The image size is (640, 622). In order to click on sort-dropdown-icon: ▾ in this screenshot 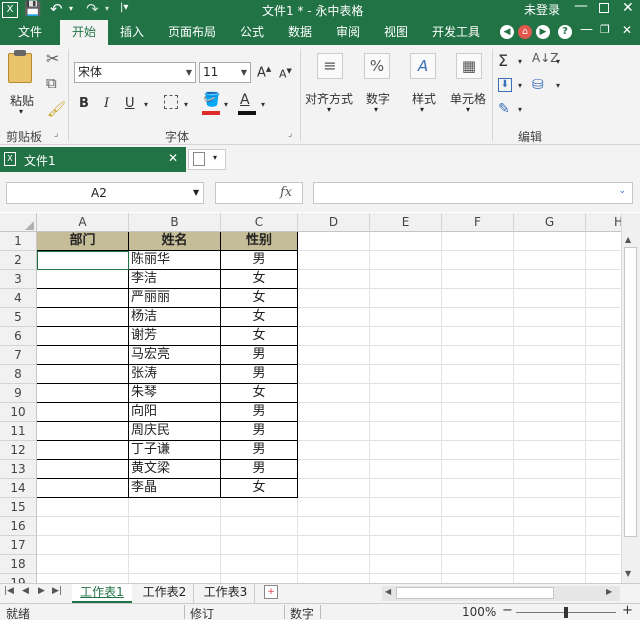, I will do `click(558, 61)`.